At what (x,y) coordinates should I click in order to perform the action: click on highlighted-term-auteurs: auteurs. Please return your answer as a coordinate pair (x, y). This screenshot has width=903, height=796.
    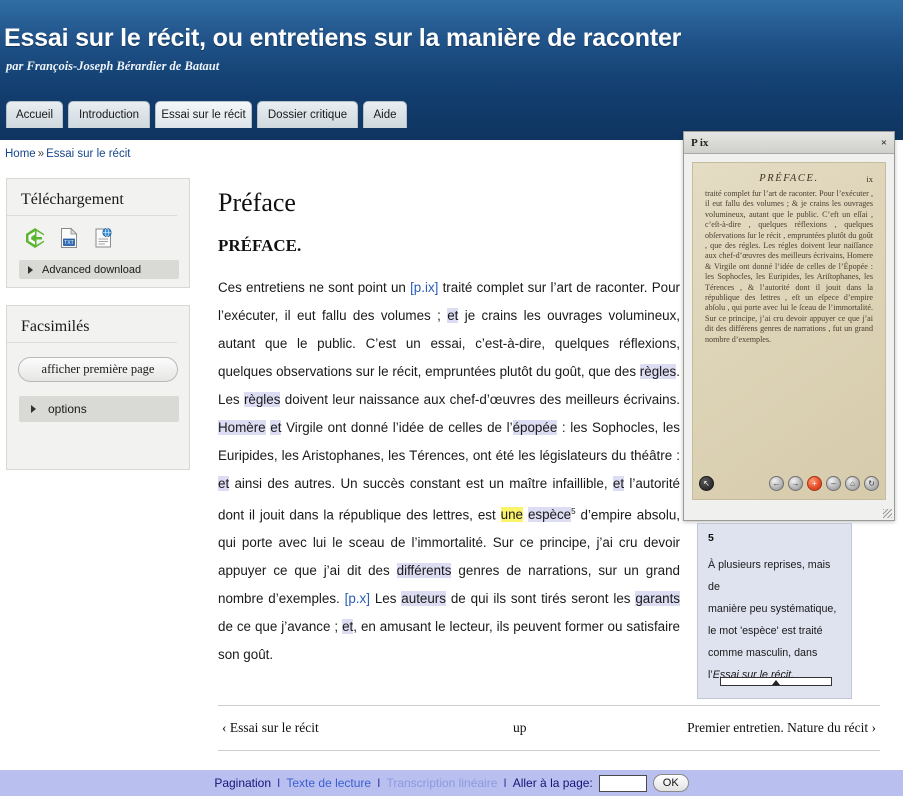
    Looking at the image, I should click on (423, 599).